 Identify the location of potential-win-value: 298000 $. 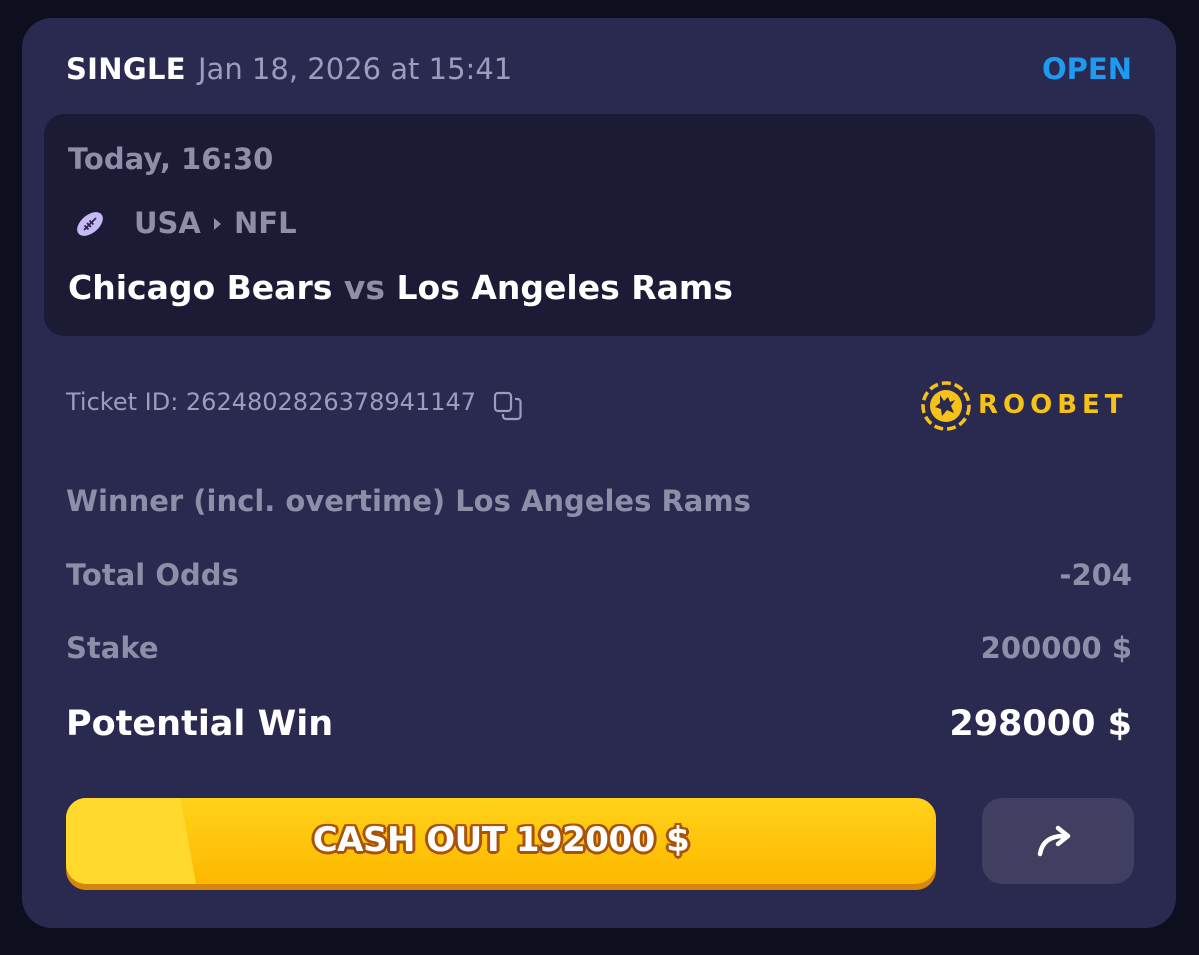
(1040, 724).